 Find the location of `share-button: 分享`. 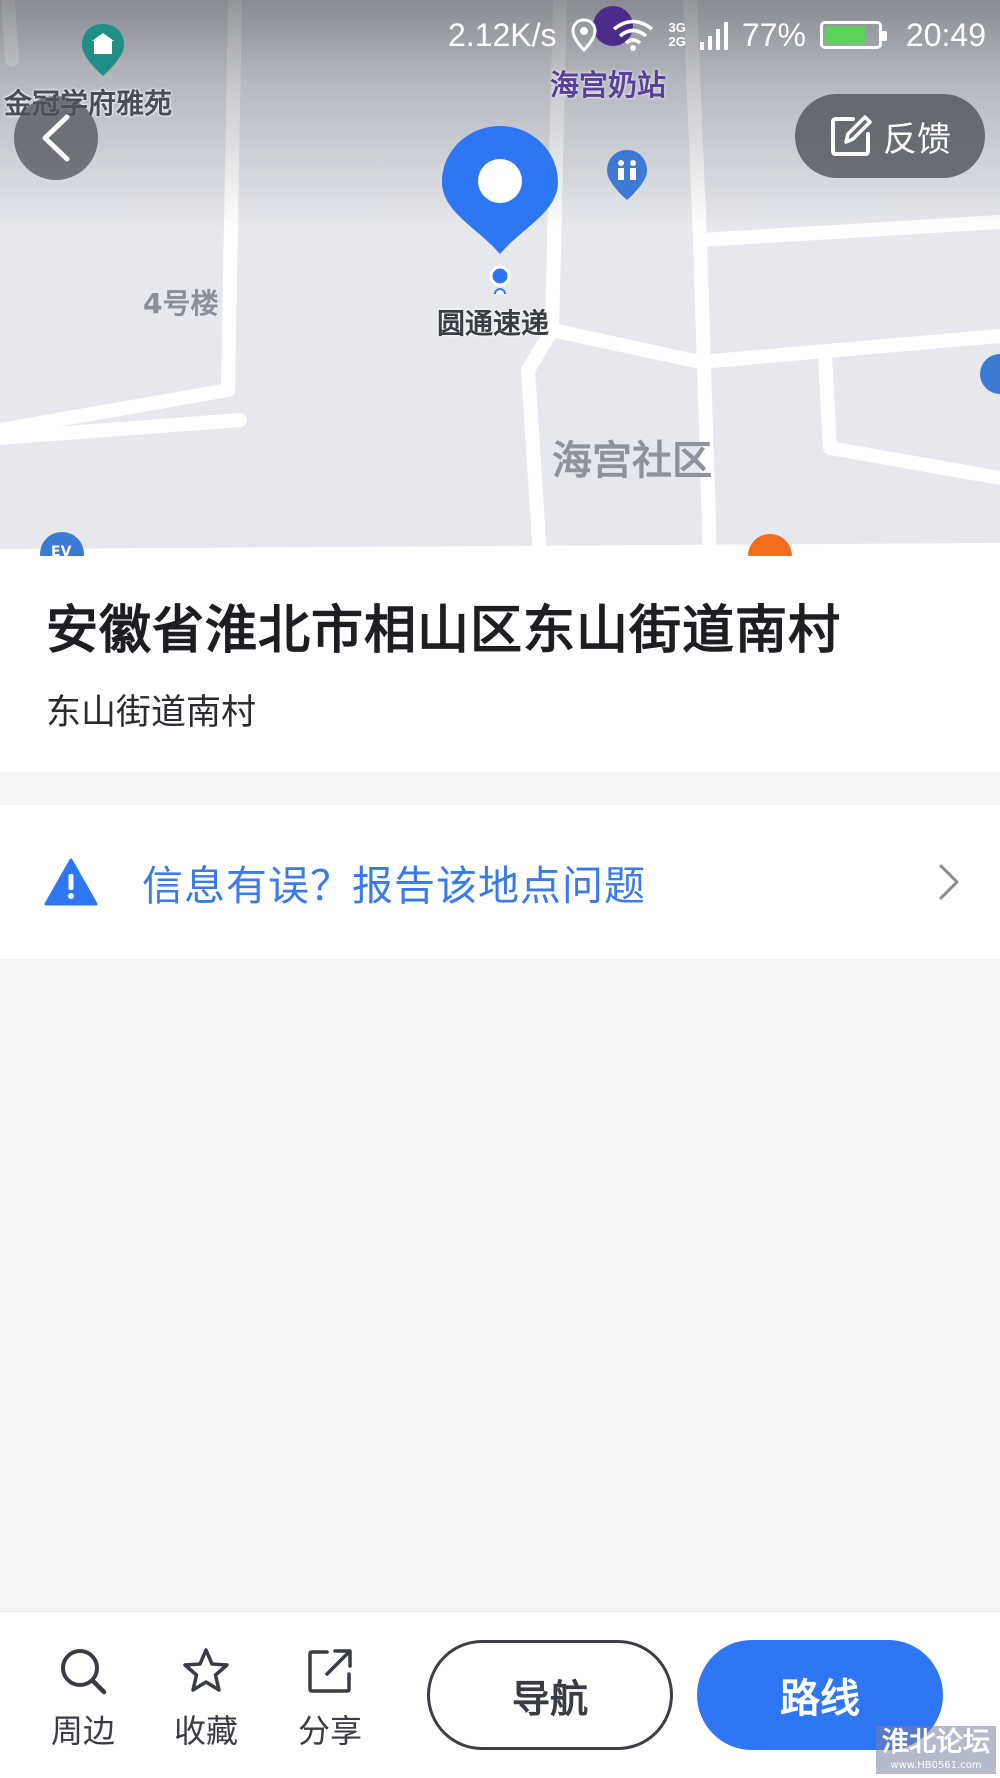

share-button: 分享 is located at coordinates (330, 1699).